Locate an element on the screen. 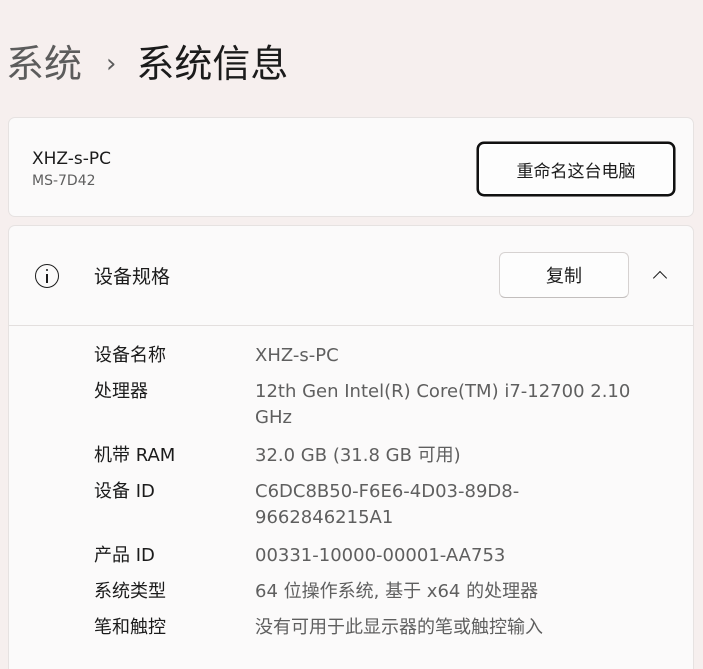 This screenshot has width=703, height=669. spec-value: 32.0 GB (31.8 GB 可用) is located at coordinates (358, 455).